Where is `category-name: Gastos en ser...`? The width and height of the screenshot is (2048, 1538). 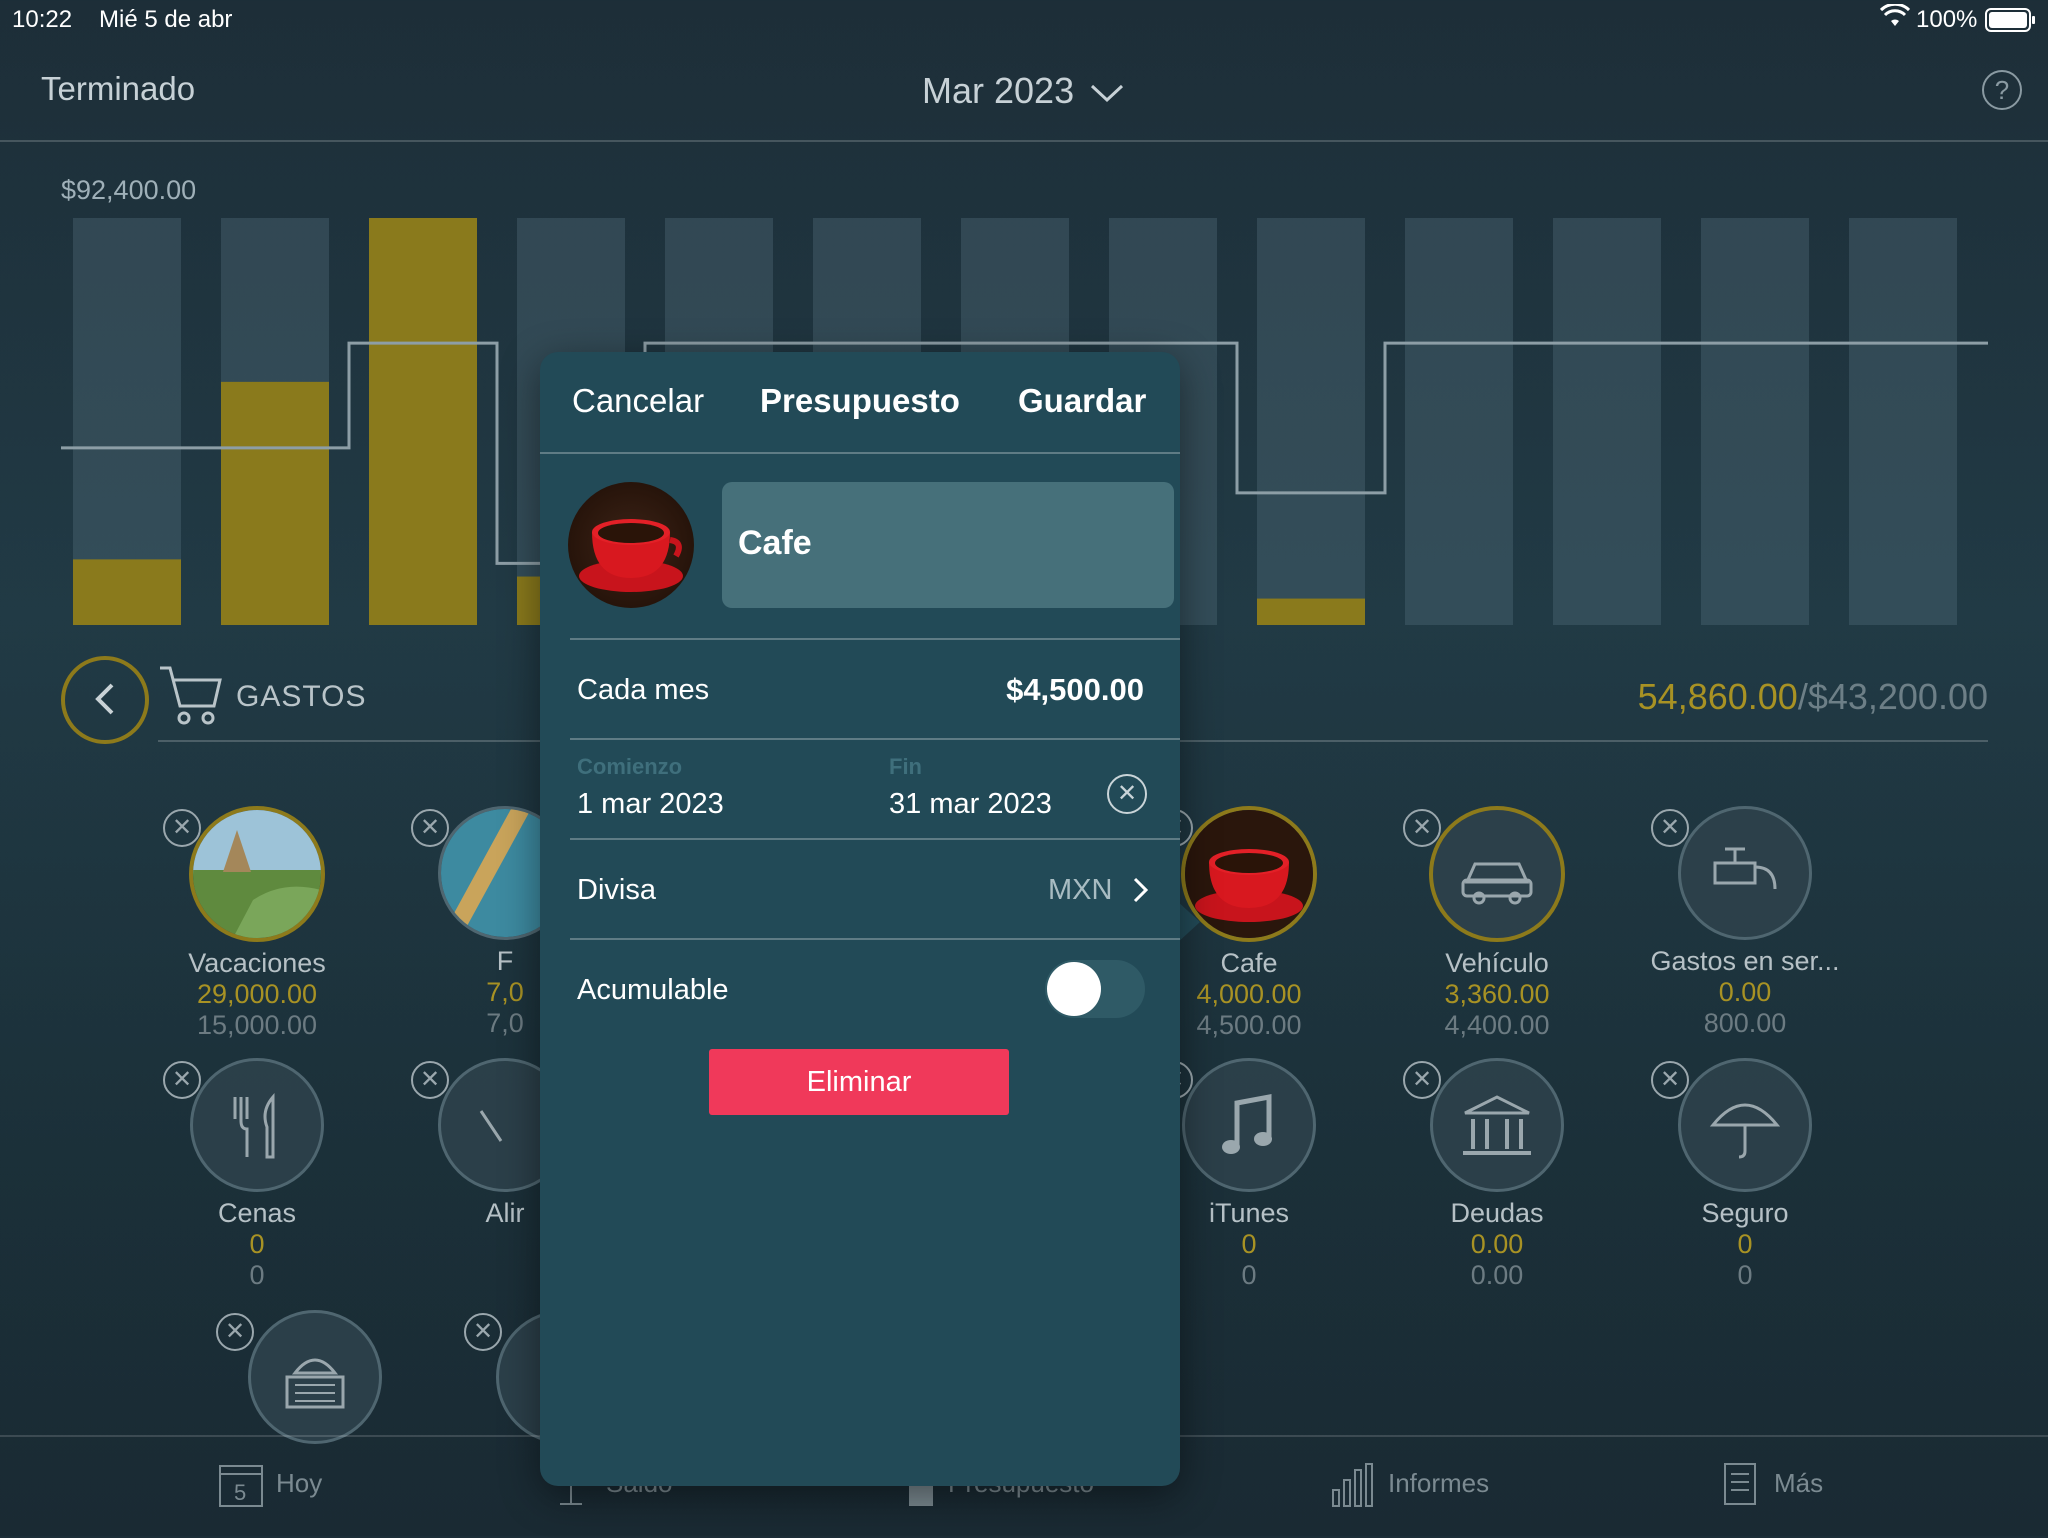
category-name: Gastos en ser... is located at coordinates (1745, 961).